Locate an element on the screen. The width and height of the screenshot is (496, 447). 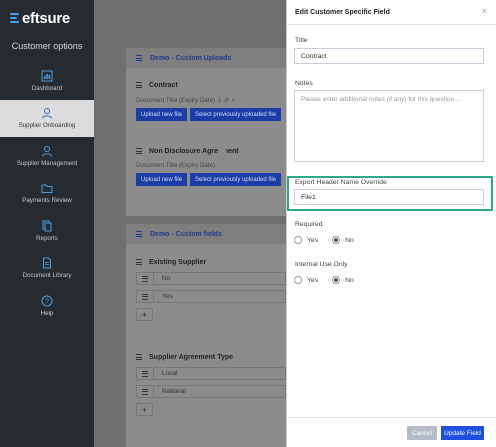
required-radio-group: Yes No is located at coordinates (324, 240).